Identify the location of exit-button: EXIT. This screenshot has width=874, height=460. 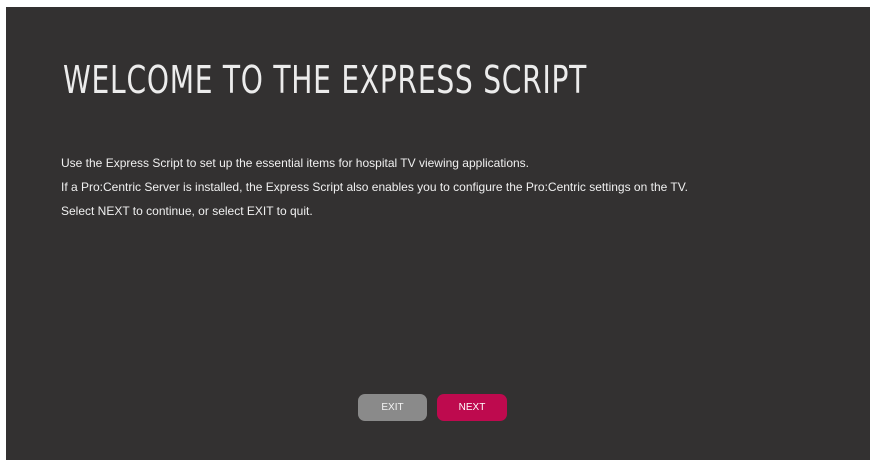
(392, 407).